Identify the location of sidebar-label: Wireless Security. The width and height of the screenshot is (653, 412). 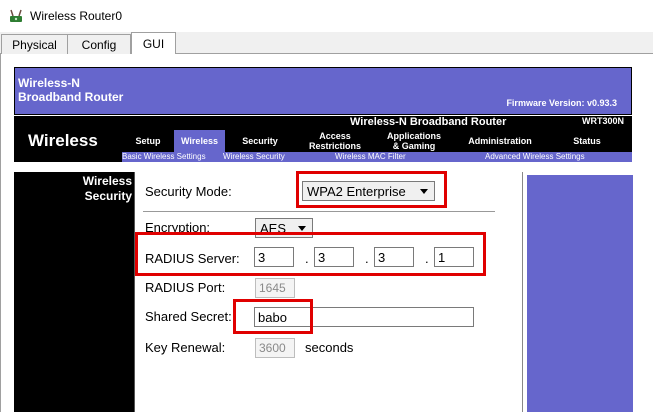
(107, 189).